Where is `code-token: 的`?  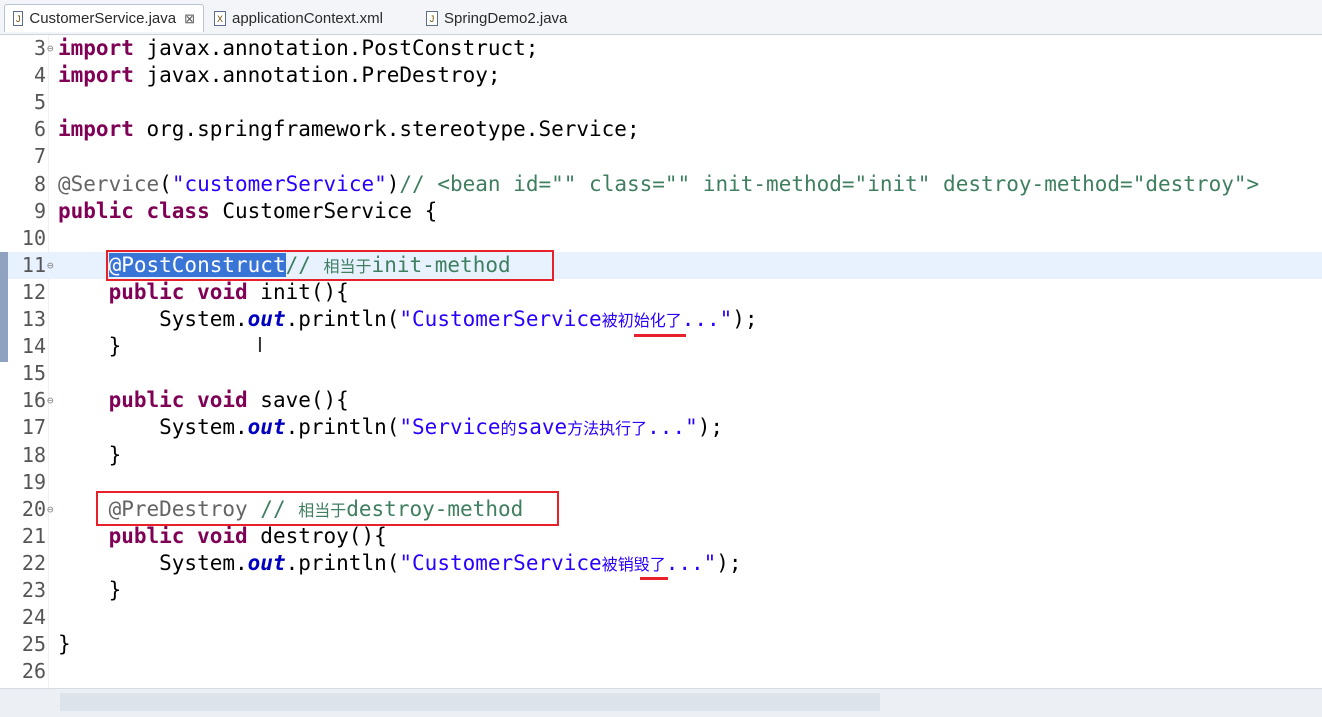
code-token: 的 is located at coordinates (508, 429).